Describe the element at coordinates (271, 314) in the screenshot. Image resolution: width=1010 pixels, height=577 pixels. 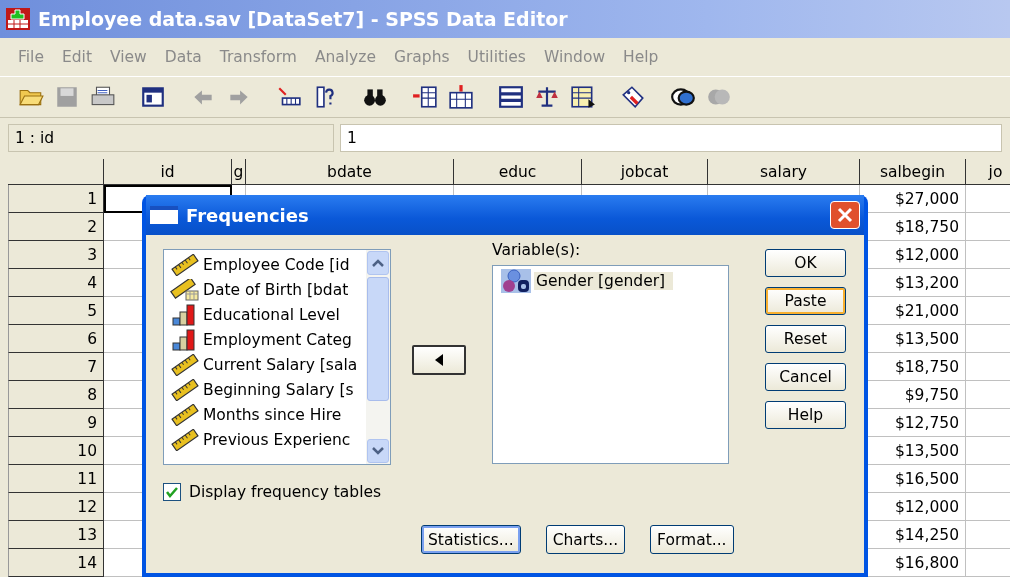
I see `variable-label: Educational Level` at that location.